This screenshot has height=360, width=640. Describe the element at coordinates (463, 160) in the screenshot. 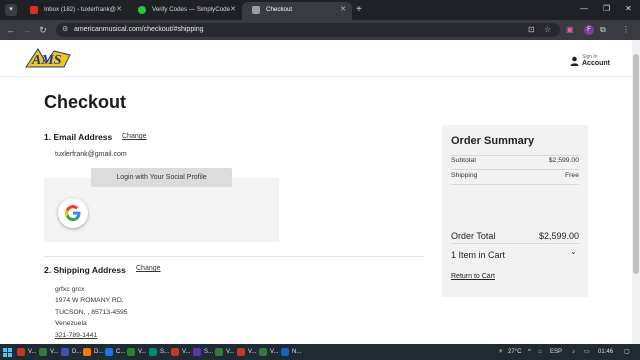

I see `subtotal-label: Subtotal` at that location.